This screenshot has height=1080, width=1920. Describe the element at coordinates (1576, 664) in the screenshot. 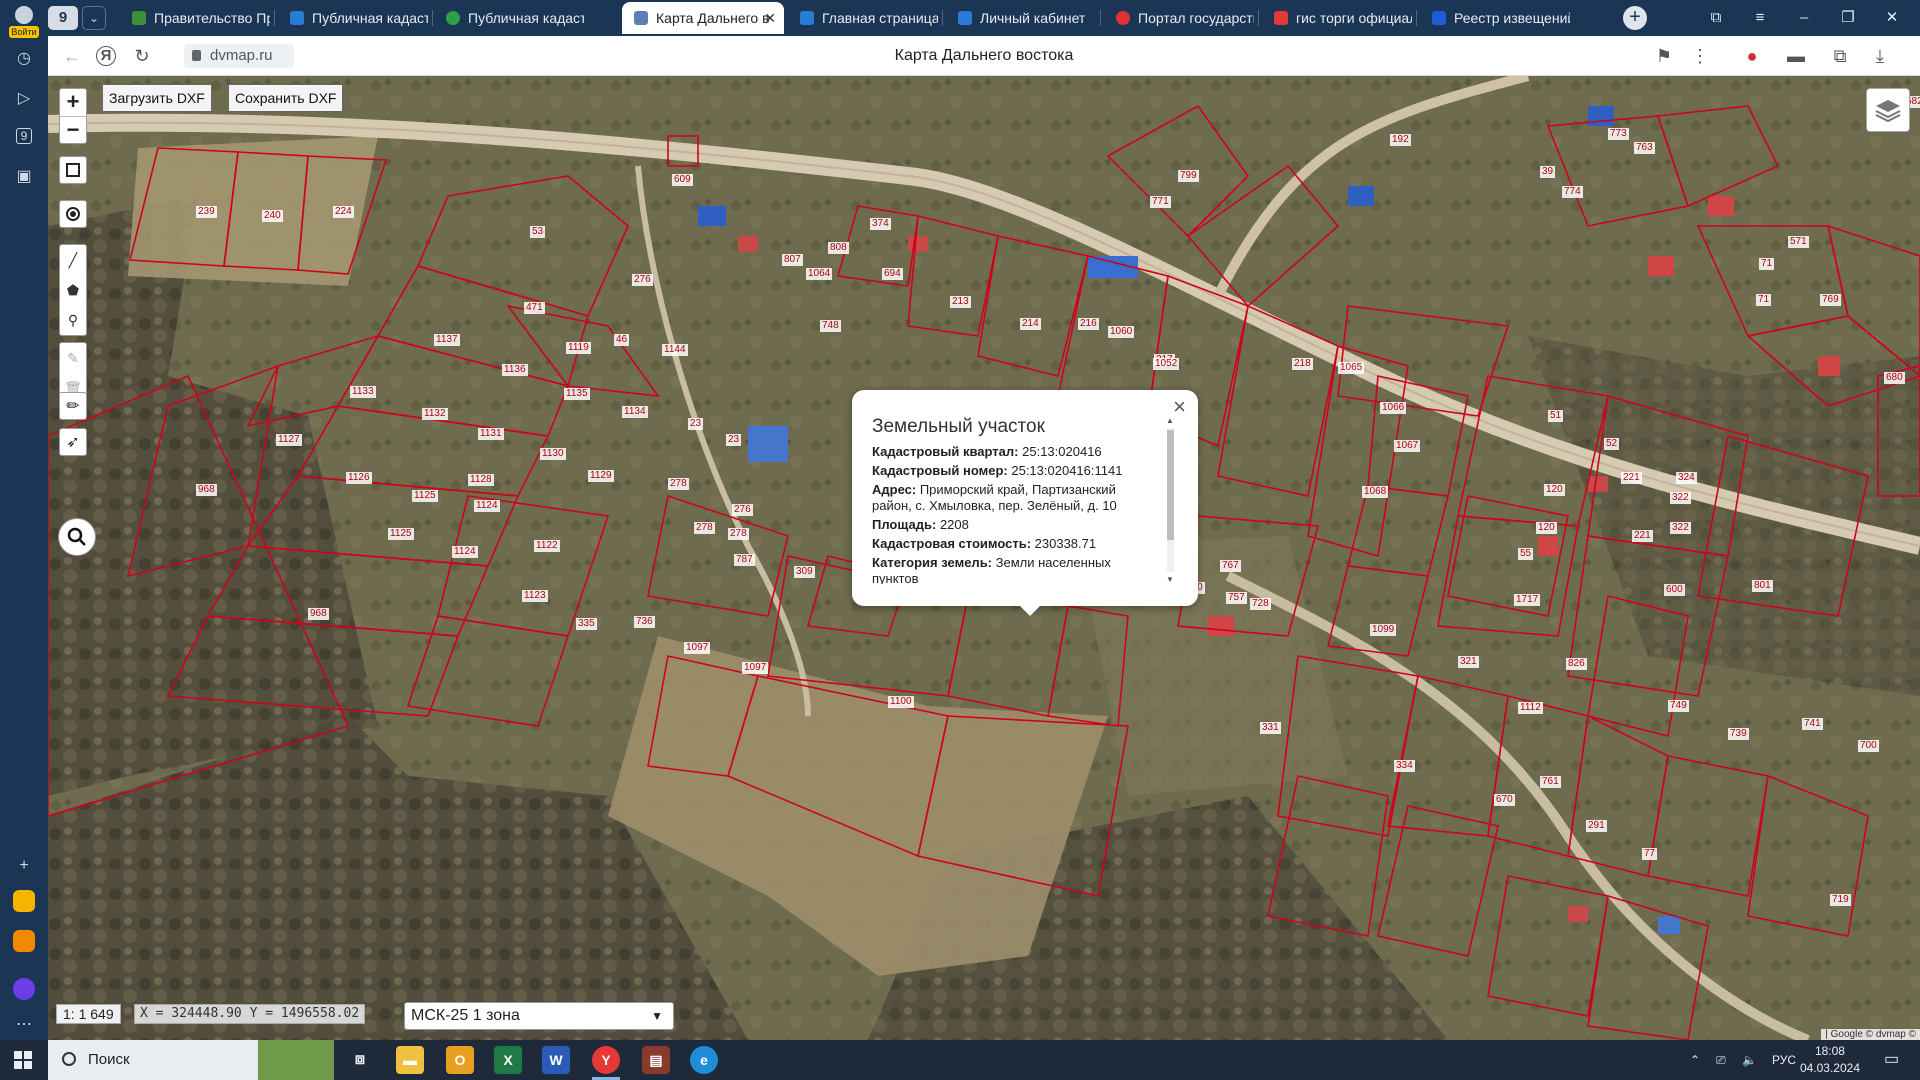

I see `parcel-label: 826` at that location.